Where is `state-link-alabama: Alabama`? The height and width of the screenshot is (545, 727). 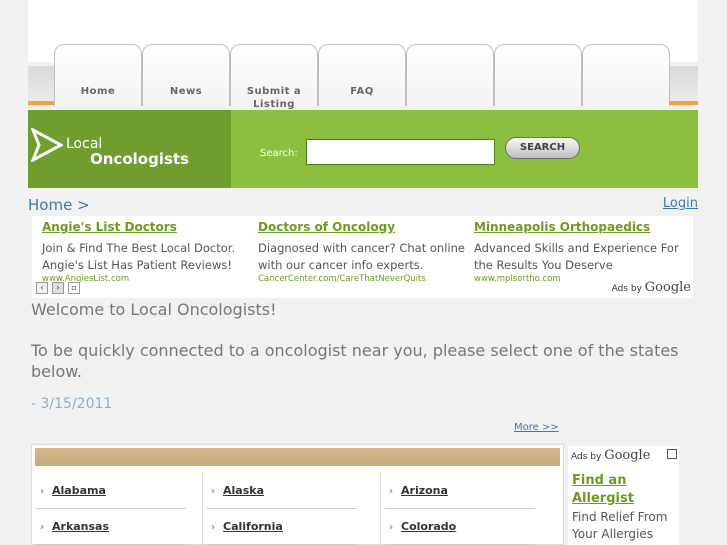
state-link-alabama: Alabama is located at coordinates (79, 490).